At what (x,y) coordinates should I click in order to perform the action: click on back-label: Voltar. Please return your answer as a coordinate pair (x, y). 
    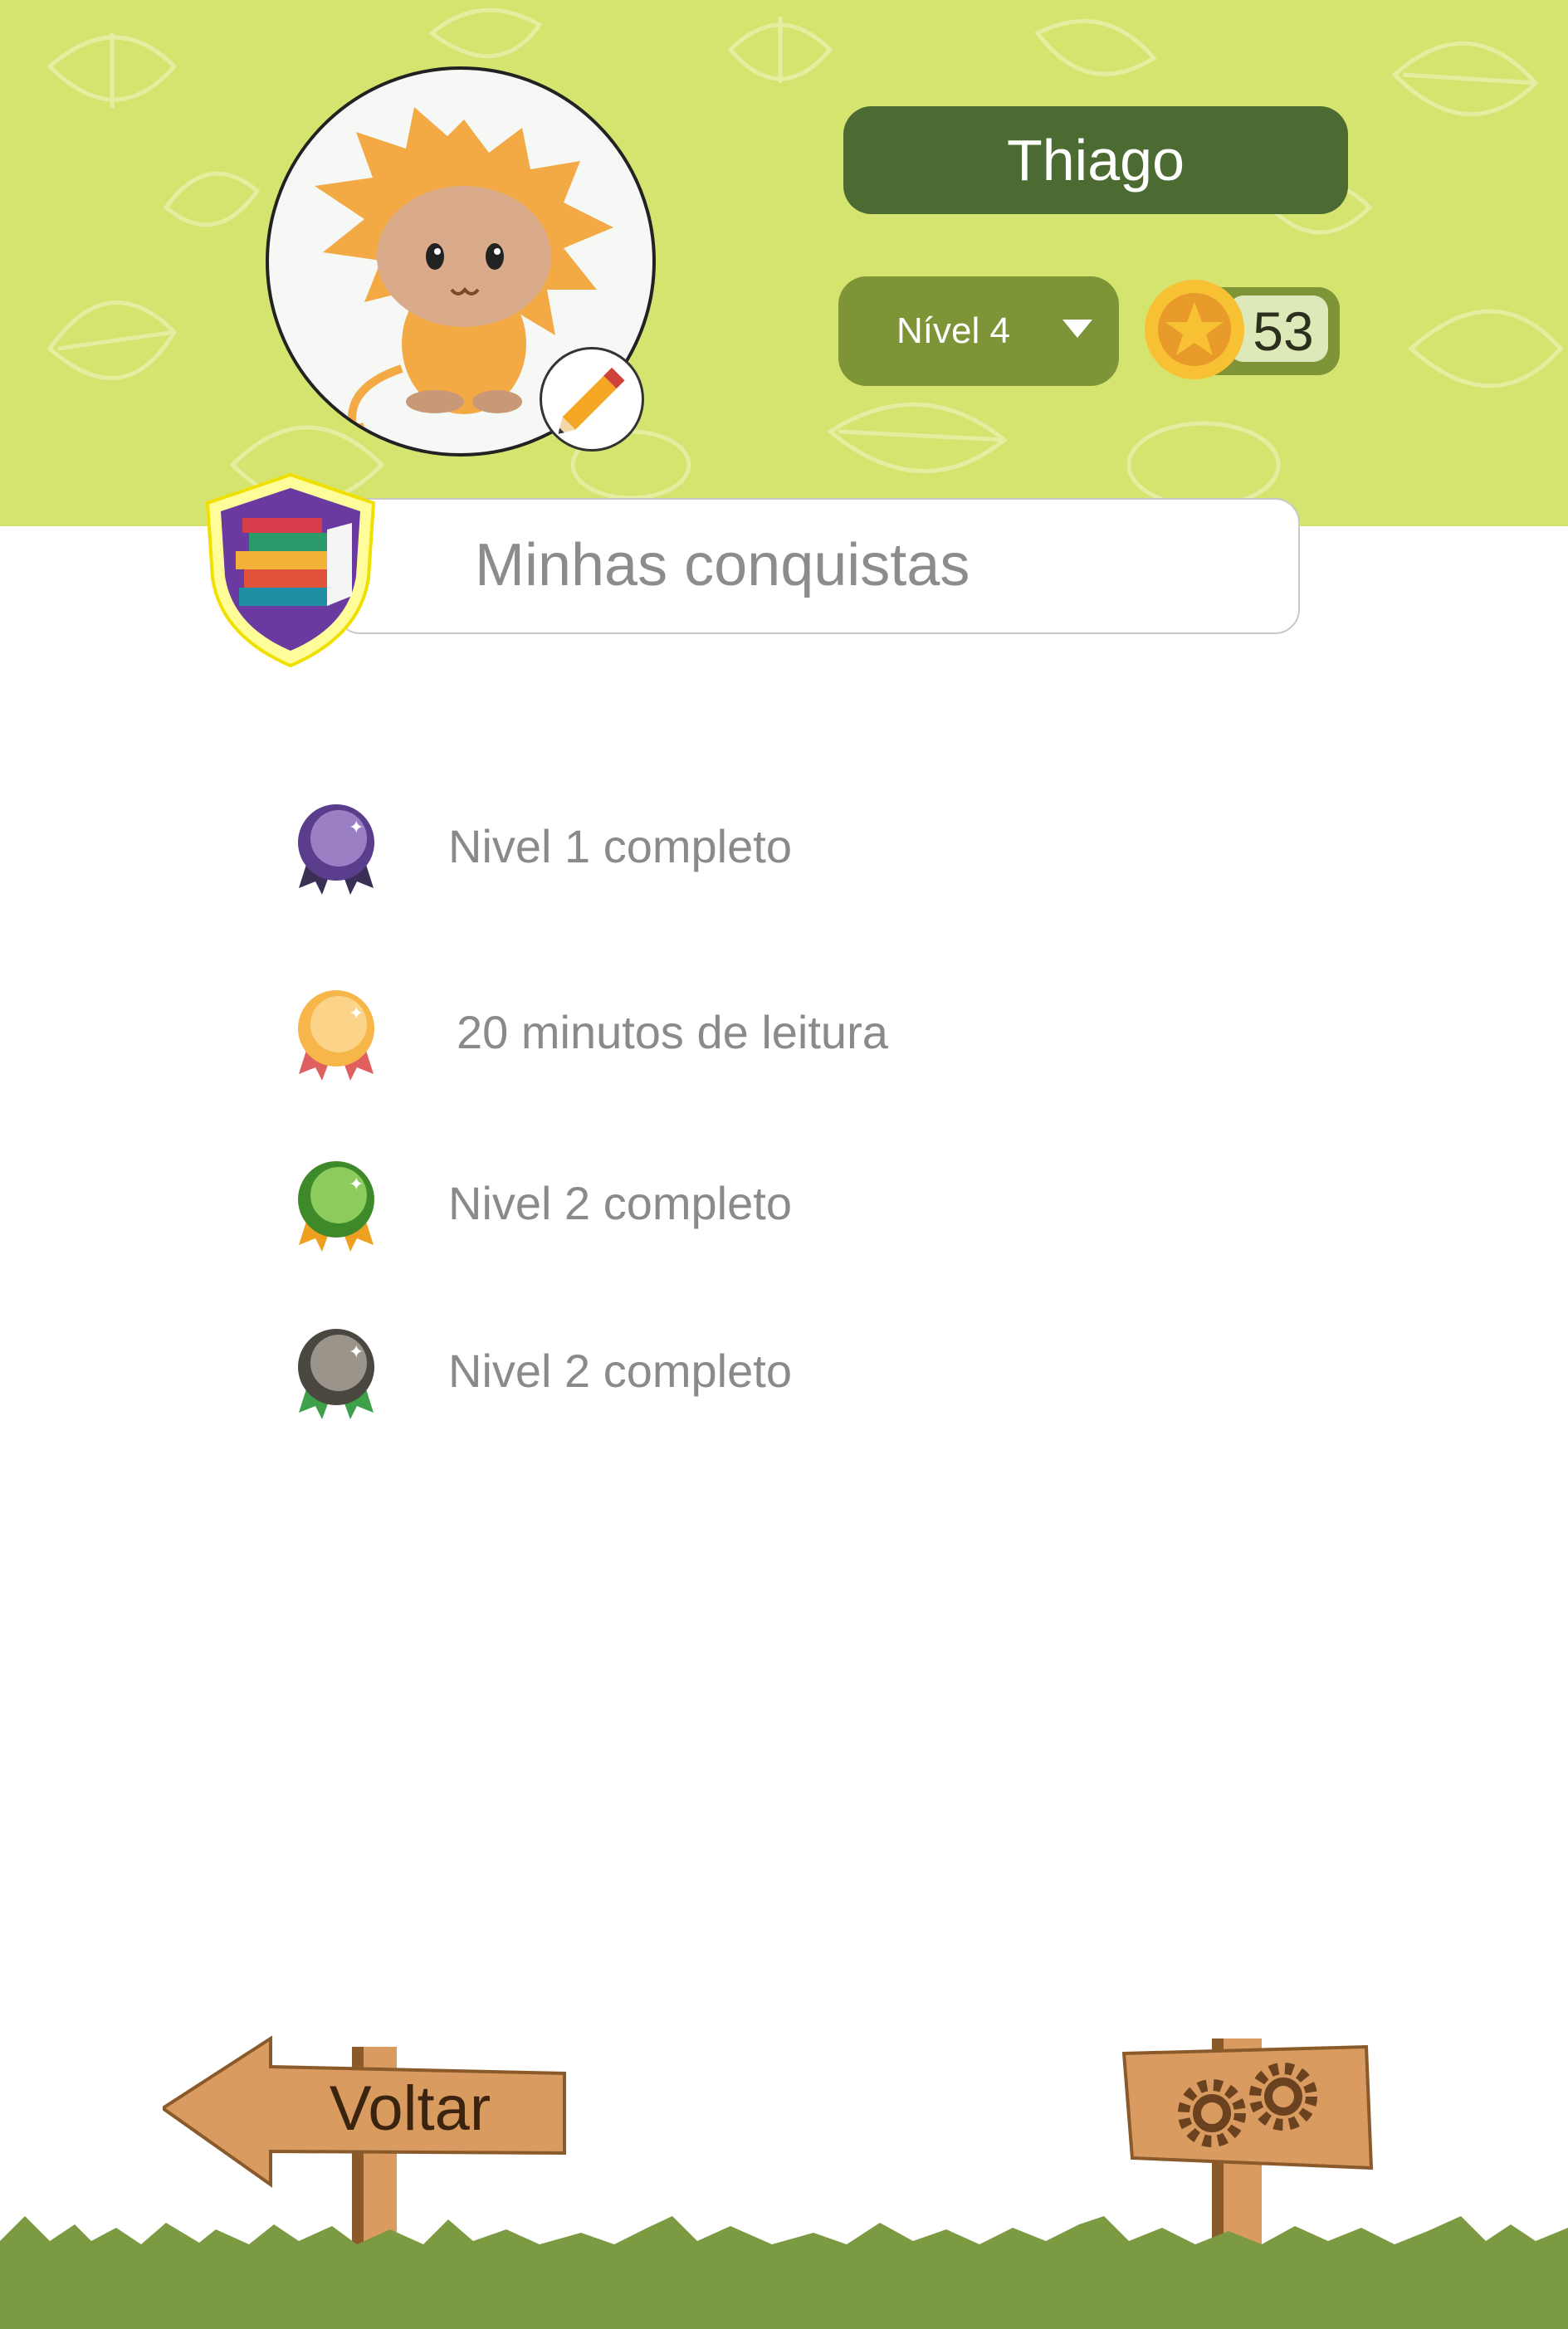
    Looking at the image, I should click on (410, 2109).